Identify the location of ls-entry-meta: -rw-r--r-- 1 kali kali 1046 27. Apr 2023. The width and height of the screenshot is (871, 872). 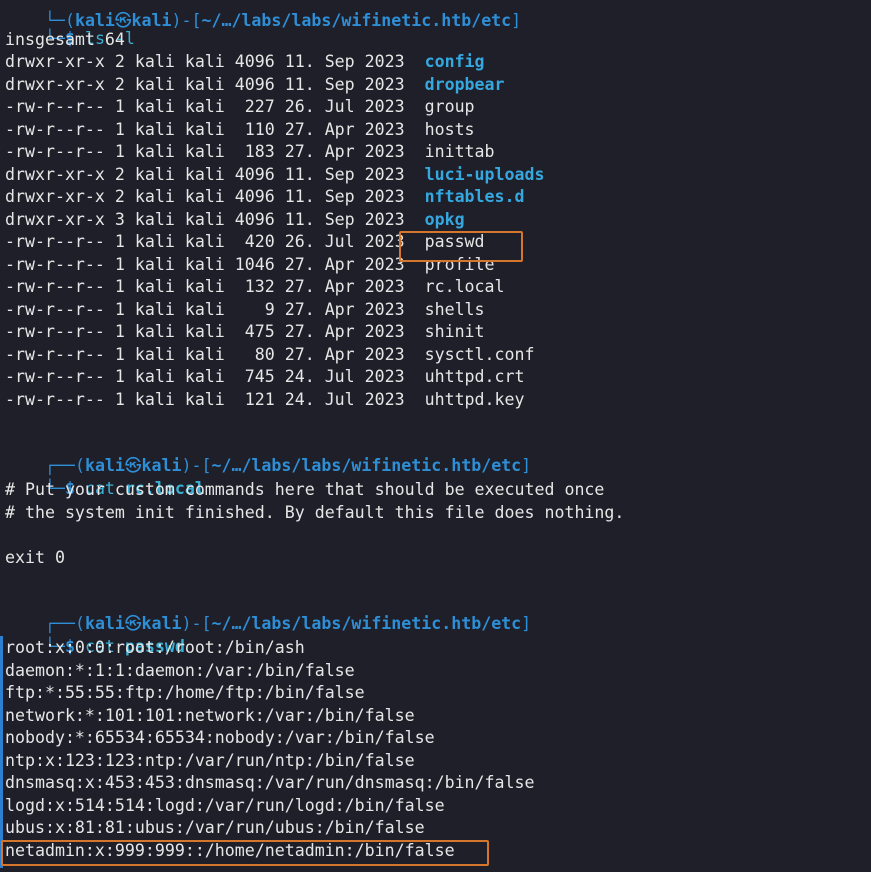
(215, 264).